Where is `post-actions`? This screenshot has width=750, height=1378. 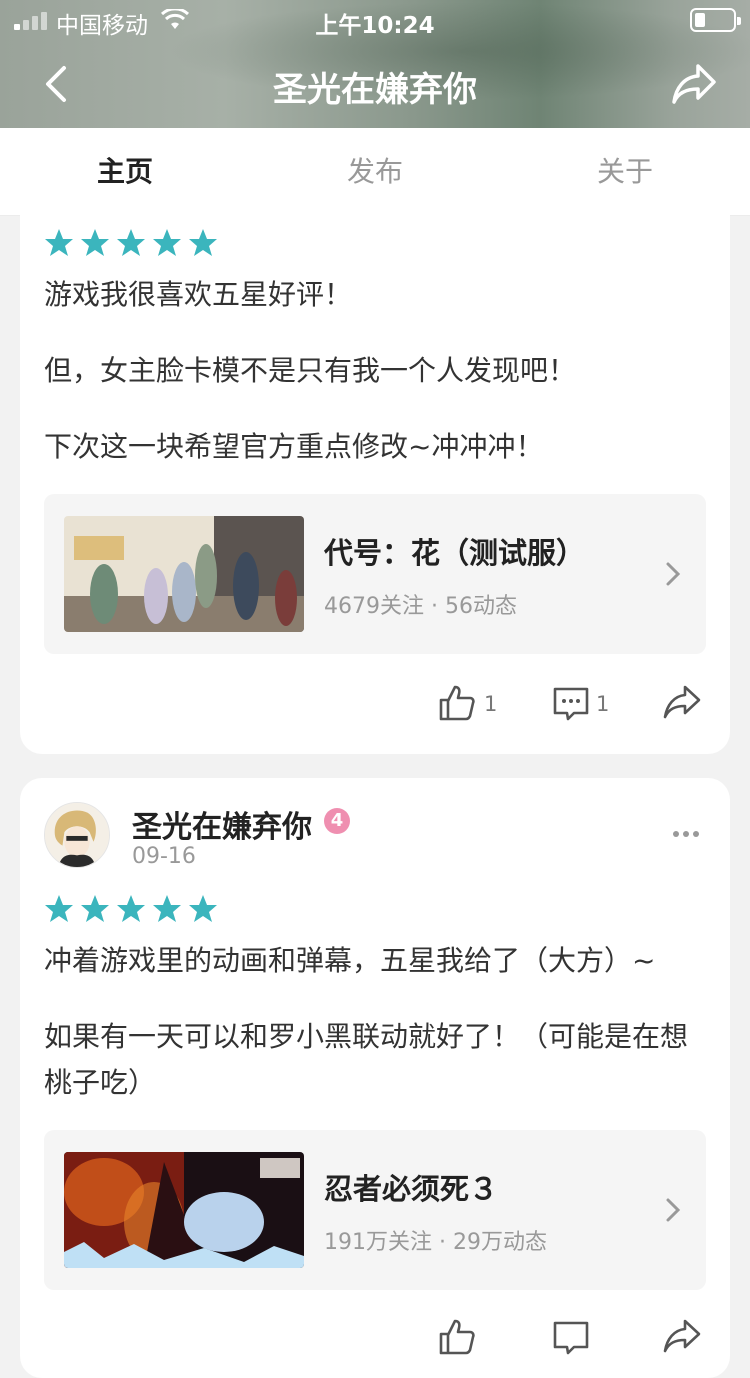 post-actions is located at coordinates (573, 1338).